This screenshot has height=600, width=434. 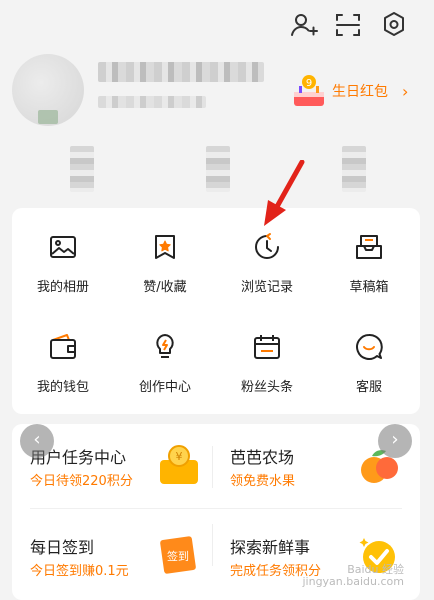 I want to click on checkin-stamp-text: 签到, so click(x=178, y=556).